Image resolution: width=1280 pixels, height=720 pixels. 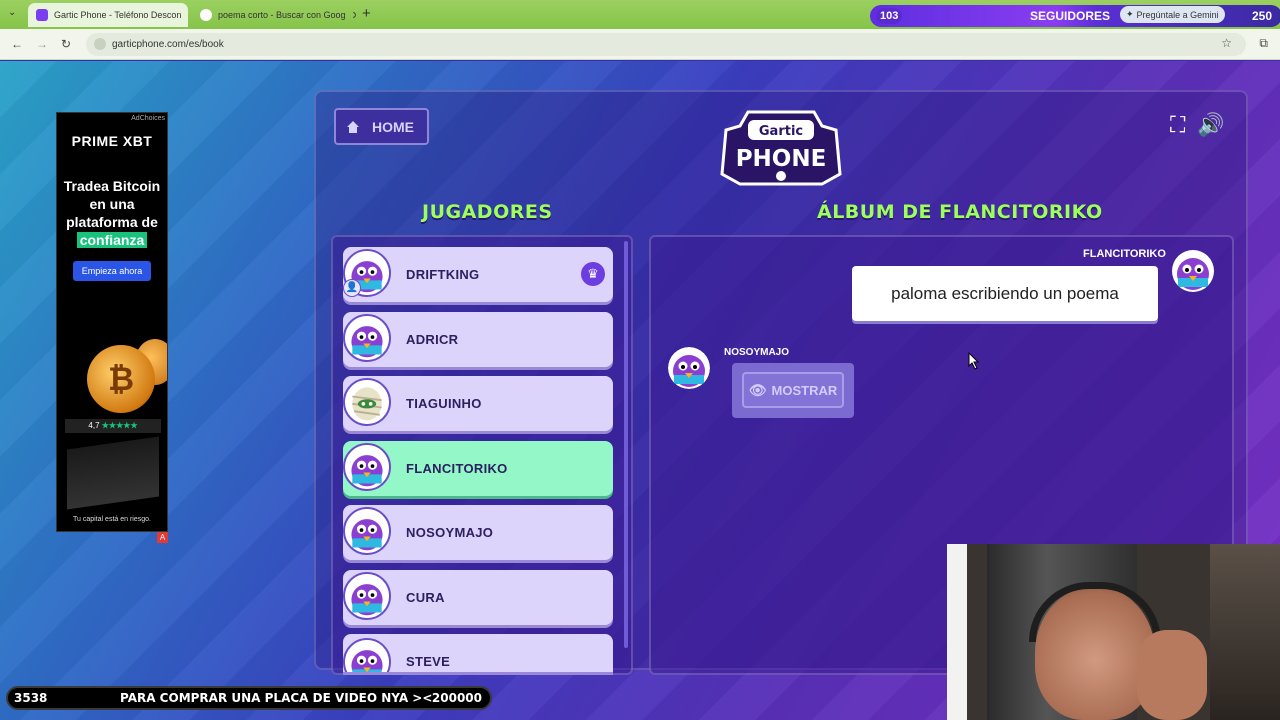 What do you see at coordinates (804, 390) in the screenshot?
I see `show-label: MOSTRAR` at bounding box center [804, 390].